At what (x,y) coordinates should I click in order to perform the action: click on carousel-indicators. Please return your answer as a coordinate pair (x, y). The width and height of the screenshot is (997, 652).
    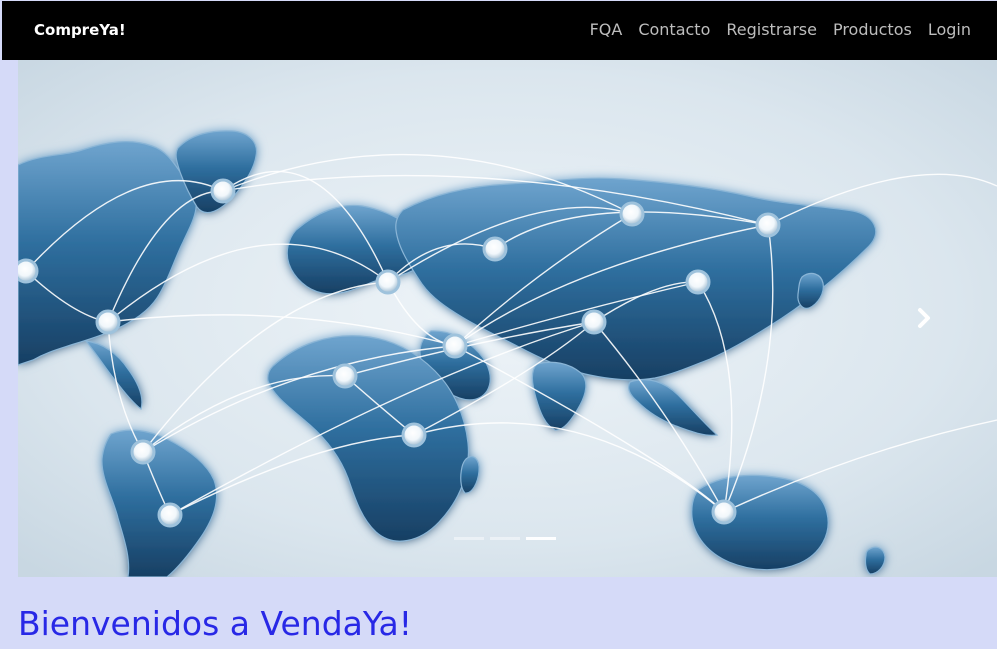
    Looking at the image, I should click on (505, 538).